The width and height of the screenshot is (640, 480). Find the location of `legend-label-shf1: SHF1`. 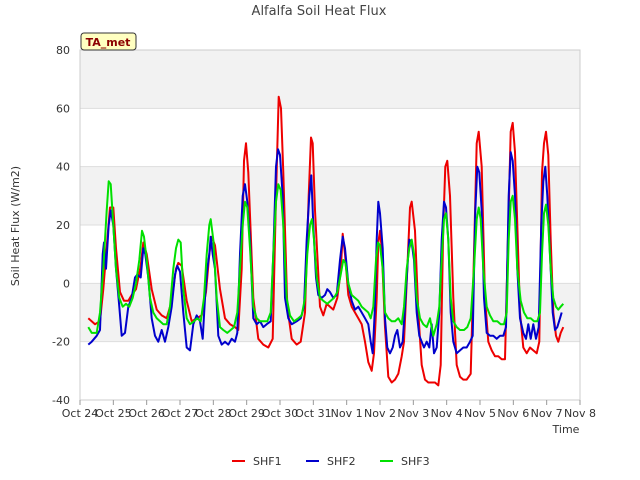

legend-label-shf1: SHF1 is located at coordinates (267, 461).